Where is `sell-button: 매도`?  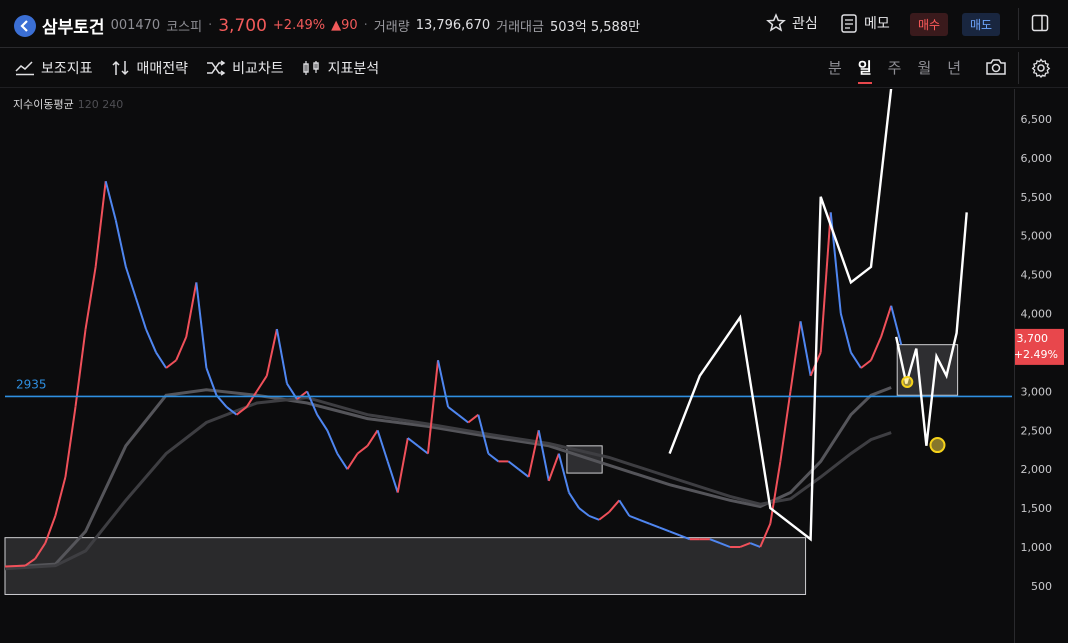
sell-button: 매도 is located at coordinates (981, 24).